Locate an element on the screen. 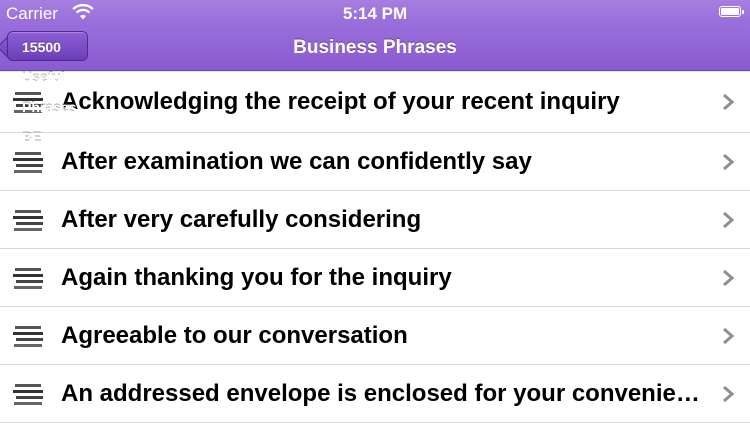  back-button: 15500 Useful Phrases BE is located at coordinates (48, 88).